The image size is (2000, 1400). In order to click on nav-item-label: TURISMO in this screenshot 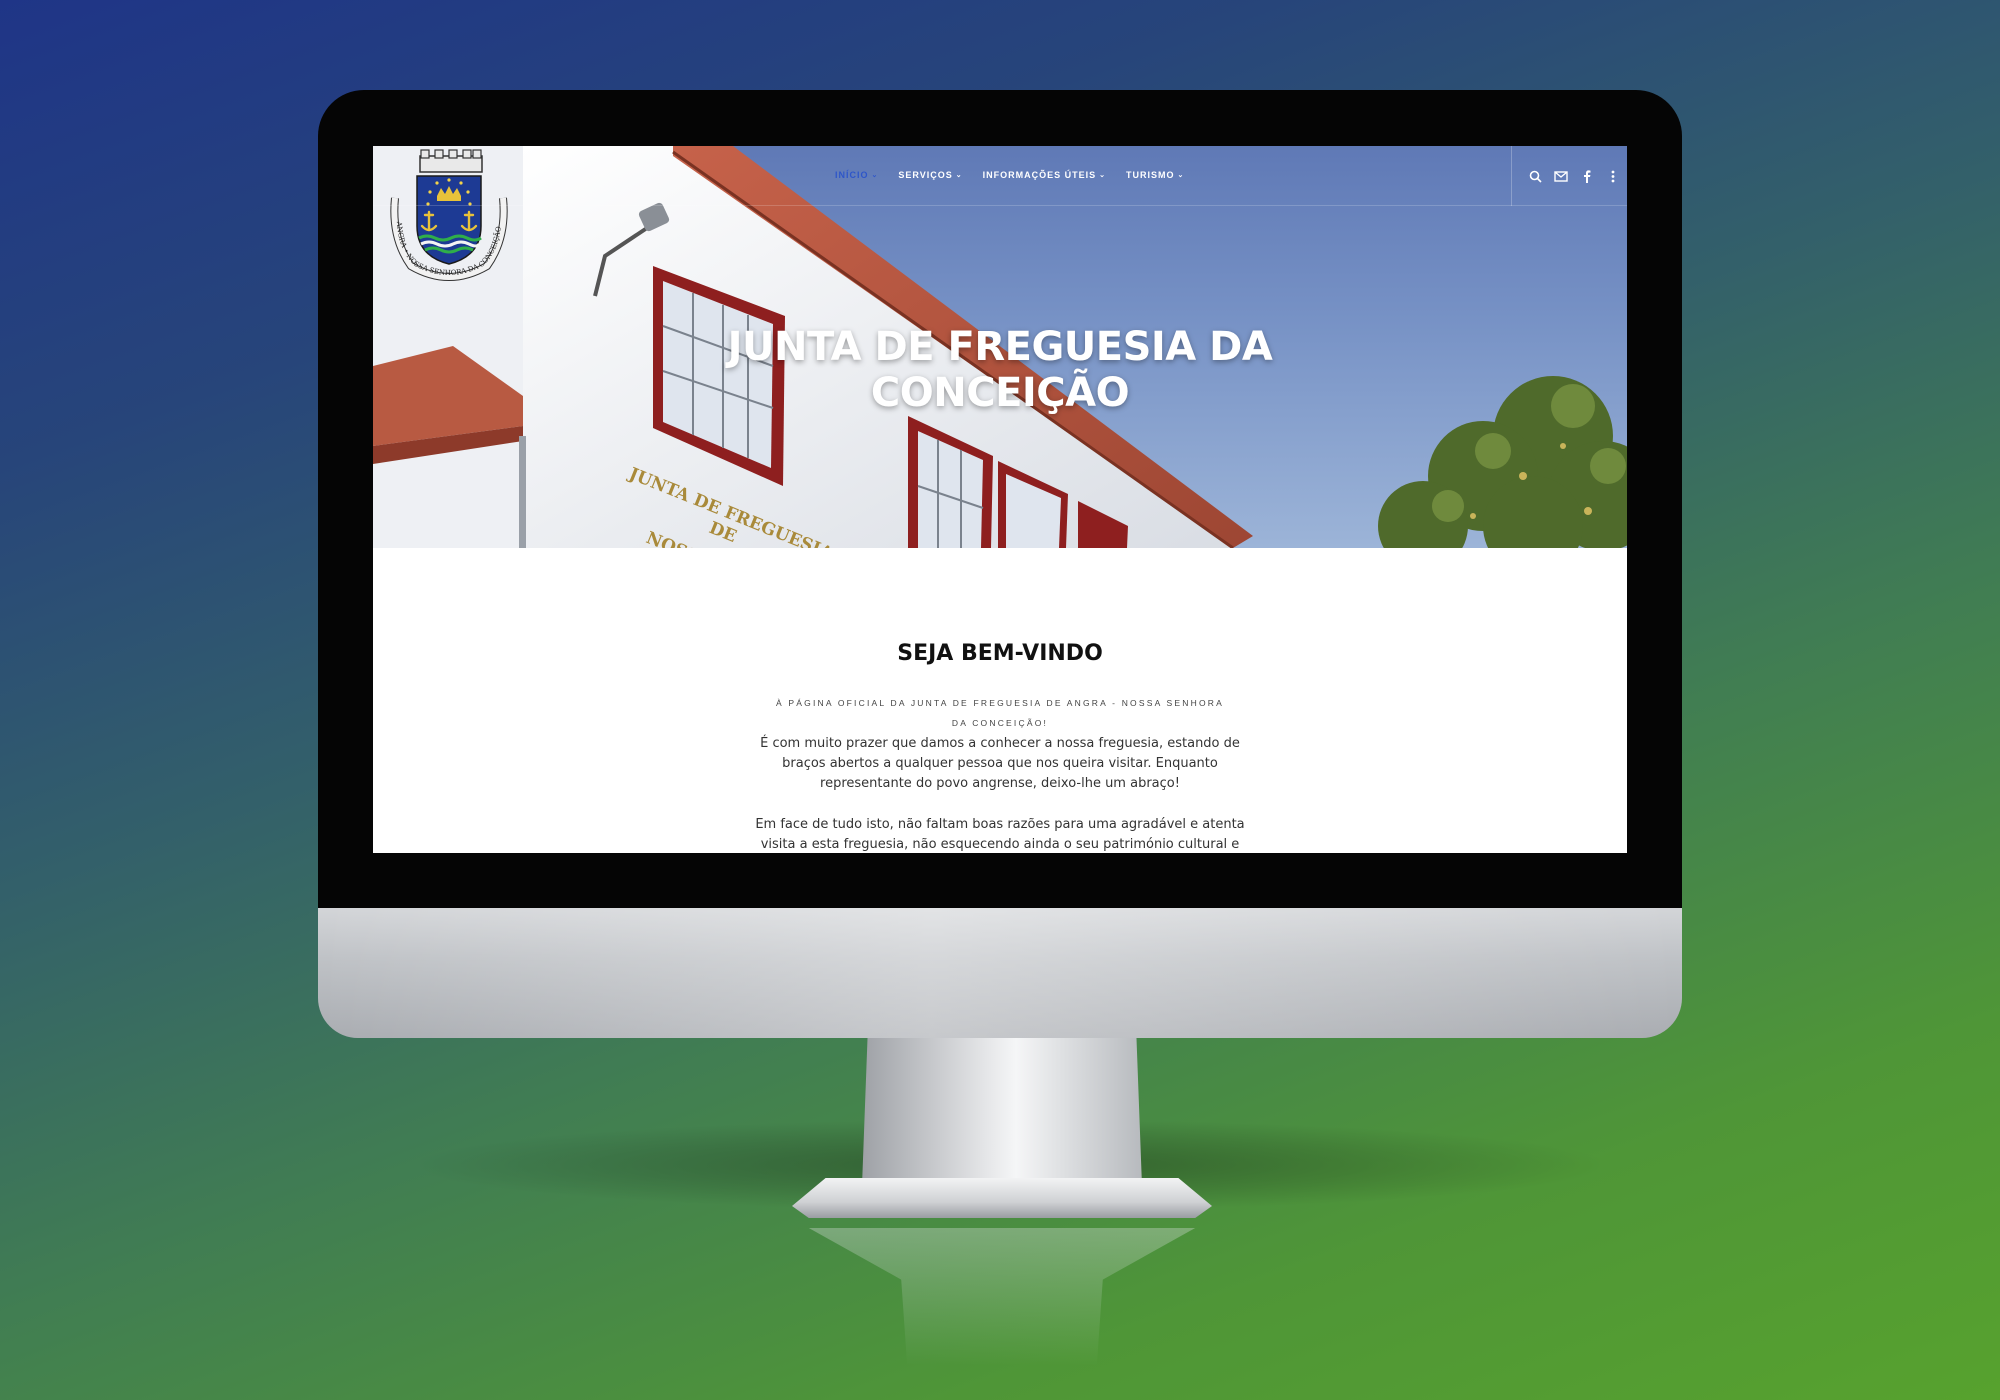, I will do `click(1150, 175)`.